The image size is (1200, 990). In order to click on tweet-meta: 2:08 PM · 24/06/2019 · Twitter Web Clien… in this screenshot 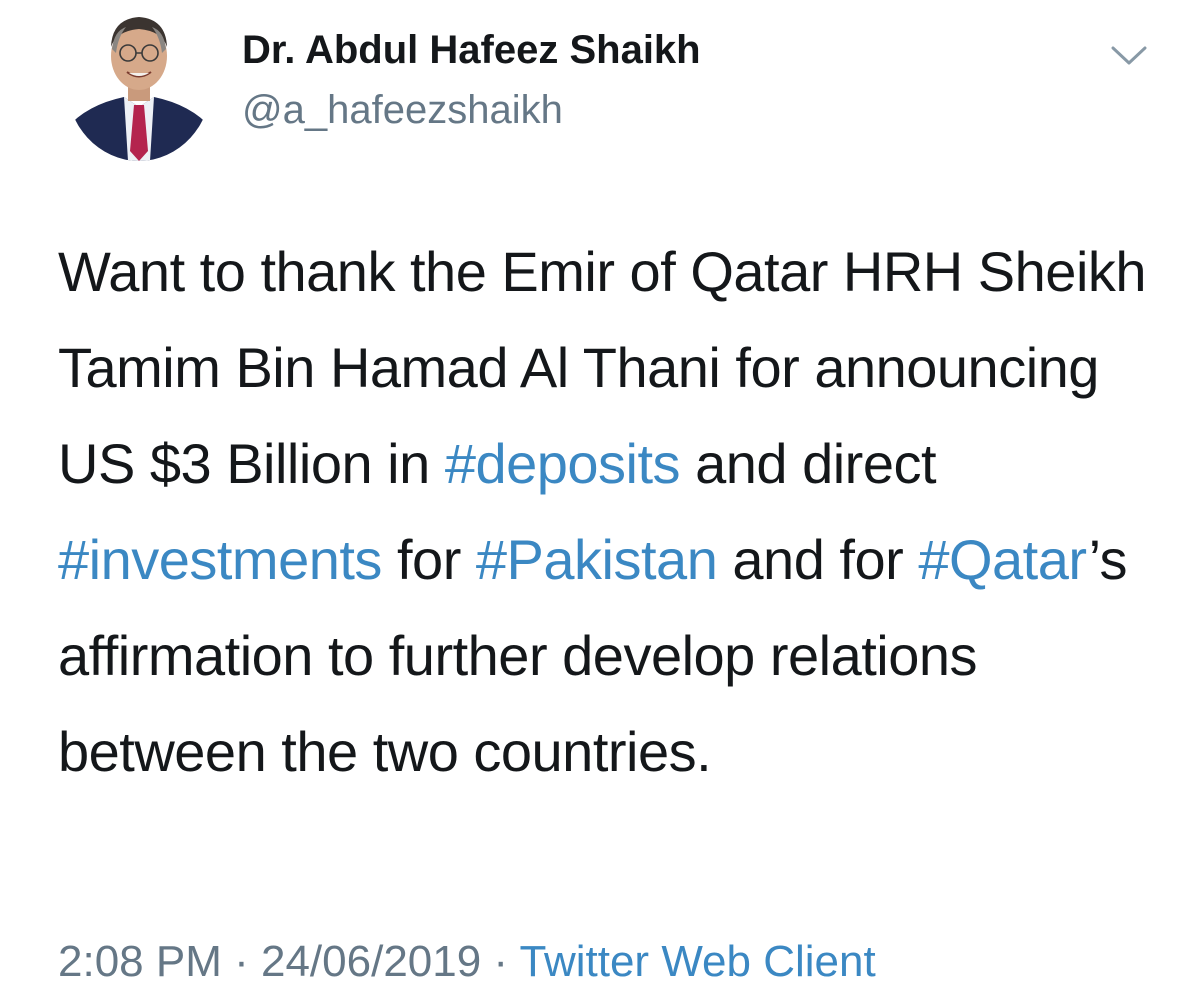, I will do `click(467, 962)`.